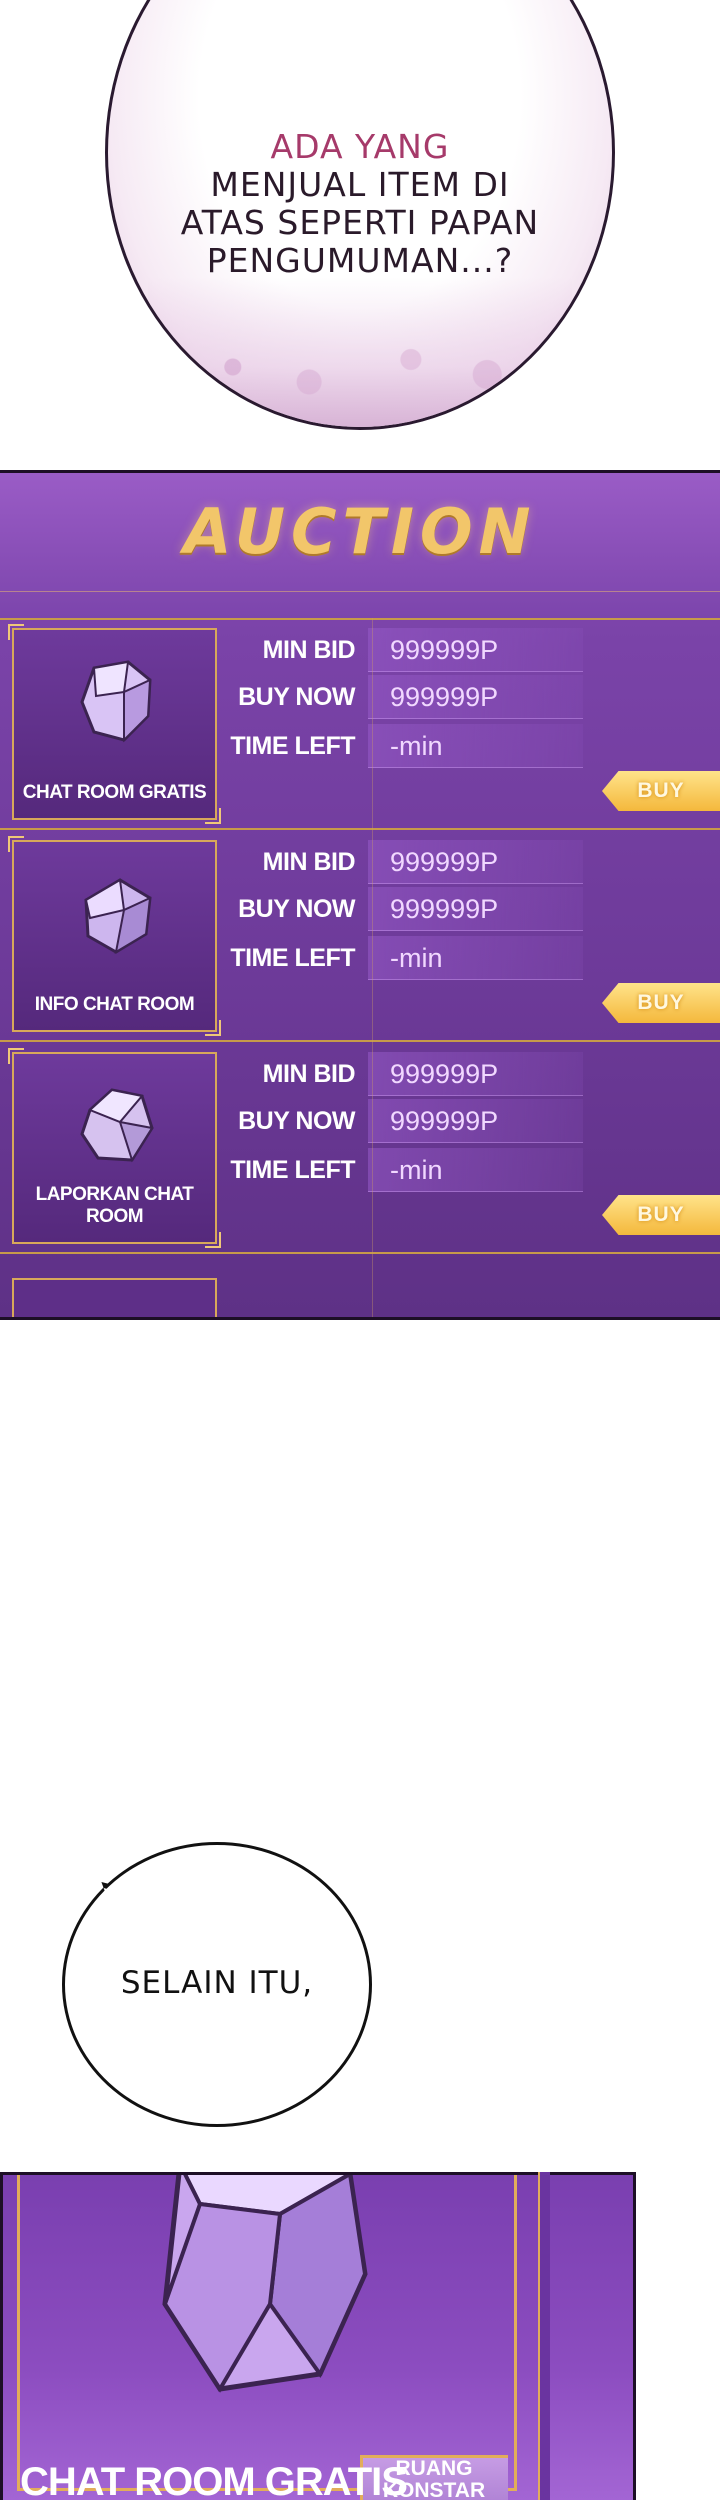 The height and width of the screenshot is (2505, 720). What do you see at coordinates (544, 2336) in the screenshot?
I see `zoom-side-divider` at bounding box center [544, 2336].